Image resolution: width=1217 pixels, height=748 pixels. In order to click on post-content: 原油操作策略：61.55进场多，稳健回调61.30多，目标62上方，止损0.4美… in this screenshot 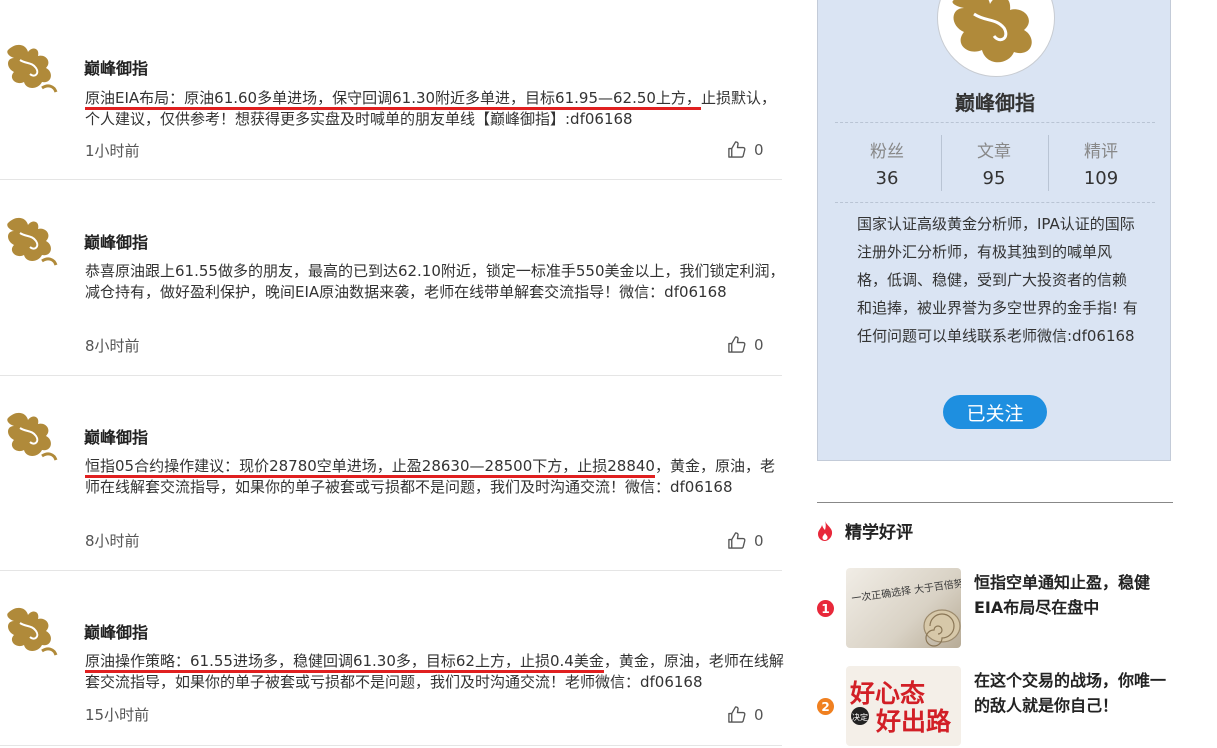, I will do `click(435, 672)`.